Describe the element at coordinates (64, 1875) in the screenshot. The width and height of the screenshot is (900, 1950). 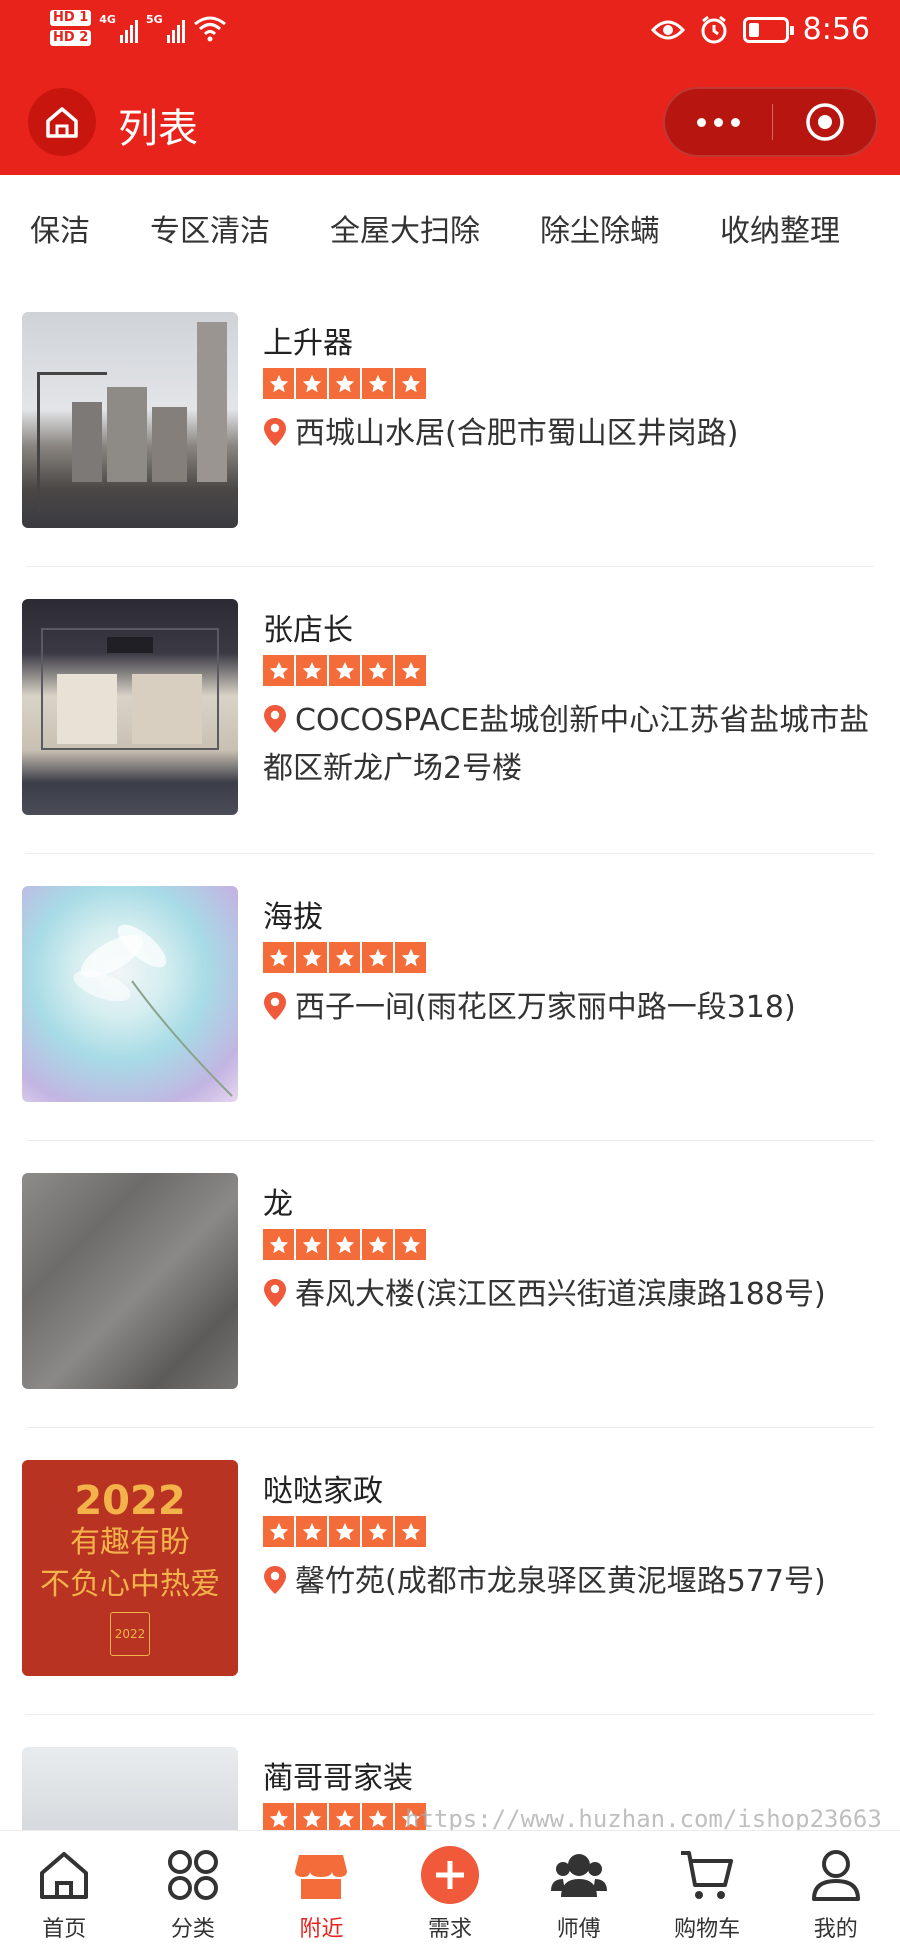
I see `home-icon` at that location.